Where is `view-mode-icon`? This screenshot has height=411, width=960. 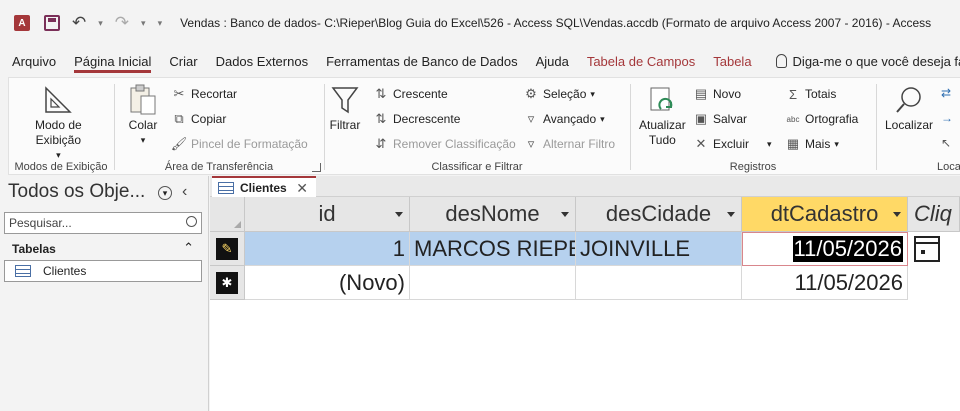
view-mode-icon is located at coordinates (58, 100).